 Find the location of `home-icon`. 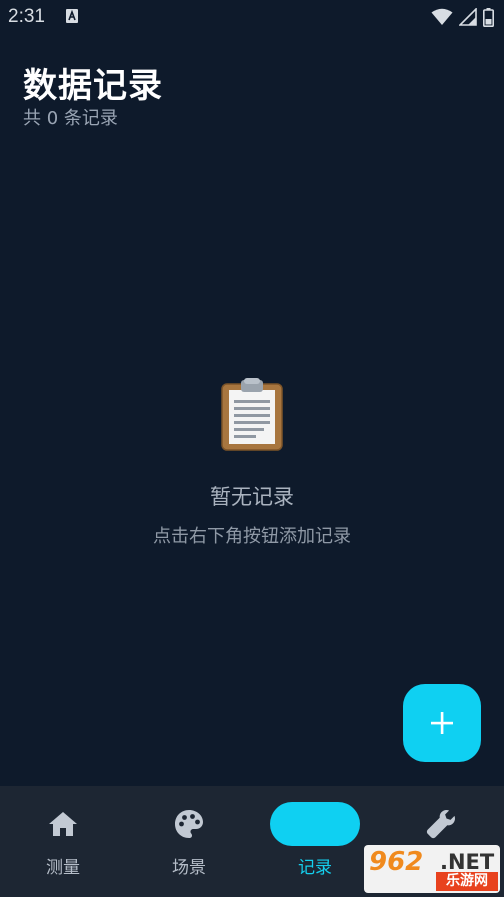

home-icon is located at coordinates (63, 824).